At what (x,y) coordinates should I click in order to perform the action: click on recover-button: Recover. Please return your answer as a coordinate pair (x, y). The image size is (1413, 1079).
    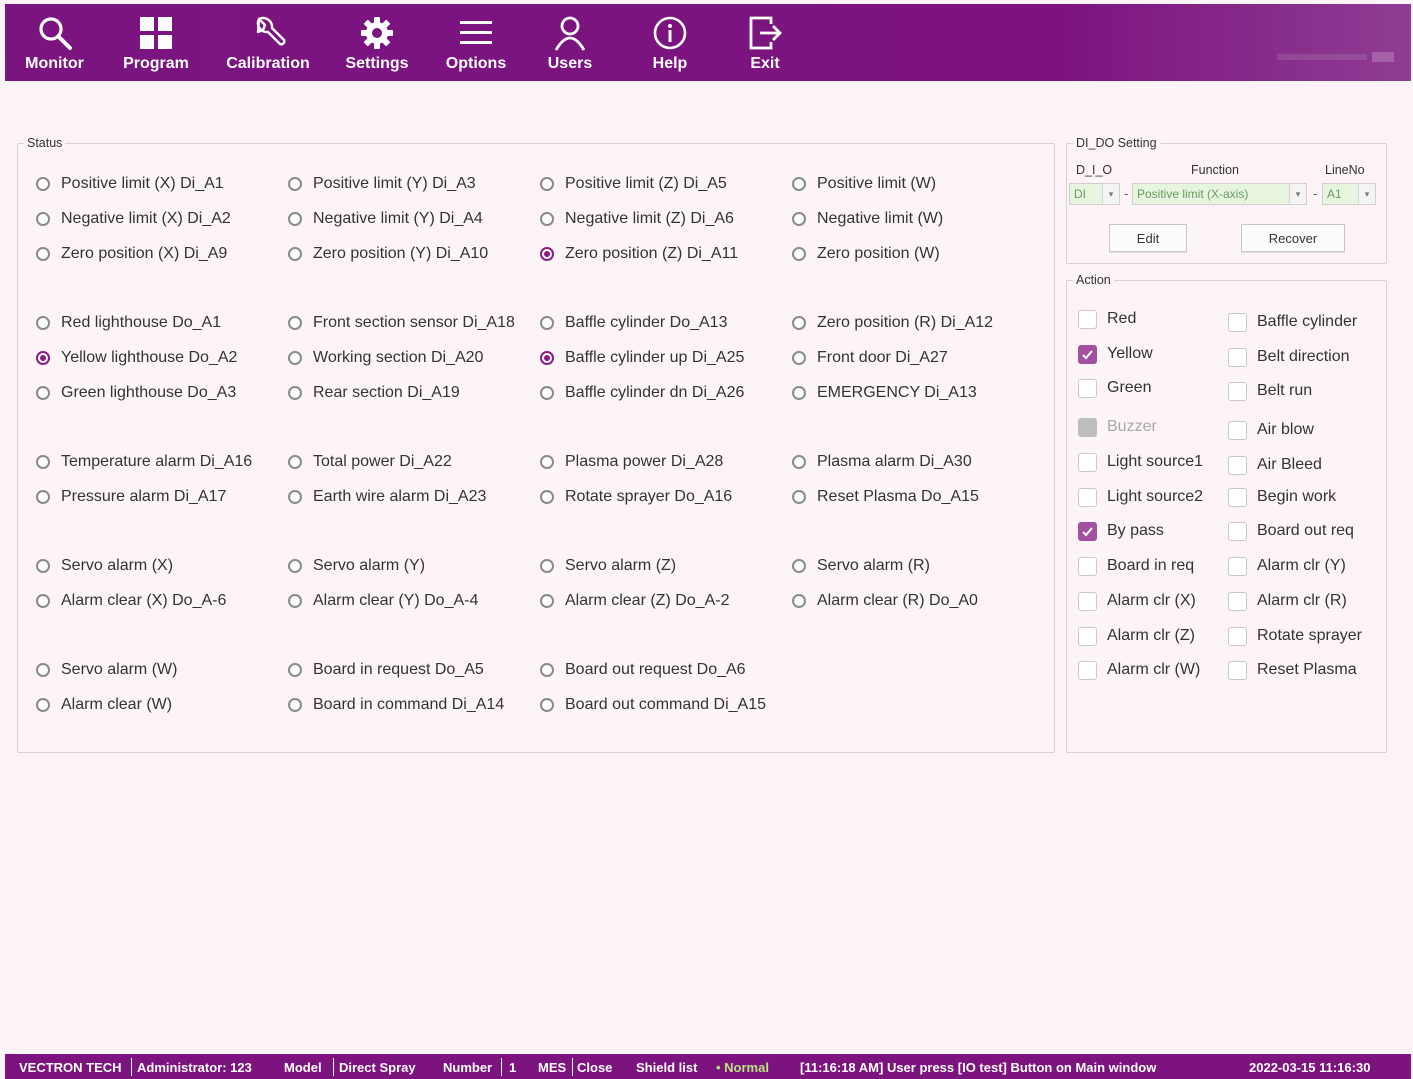
    Looking at the image, I should click on (1293, 238).